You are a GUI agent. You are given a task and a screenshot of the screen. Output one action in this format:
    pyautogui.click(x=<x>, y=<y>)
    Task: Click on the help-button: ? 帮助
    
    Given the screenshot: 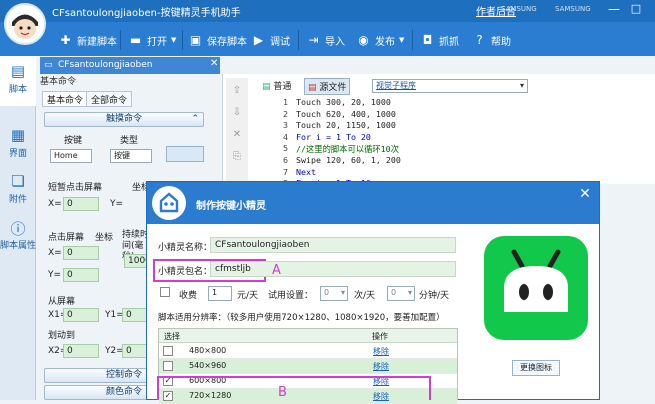 What is the action you would take?
    pyautogui.click(x=491, y=40)
    